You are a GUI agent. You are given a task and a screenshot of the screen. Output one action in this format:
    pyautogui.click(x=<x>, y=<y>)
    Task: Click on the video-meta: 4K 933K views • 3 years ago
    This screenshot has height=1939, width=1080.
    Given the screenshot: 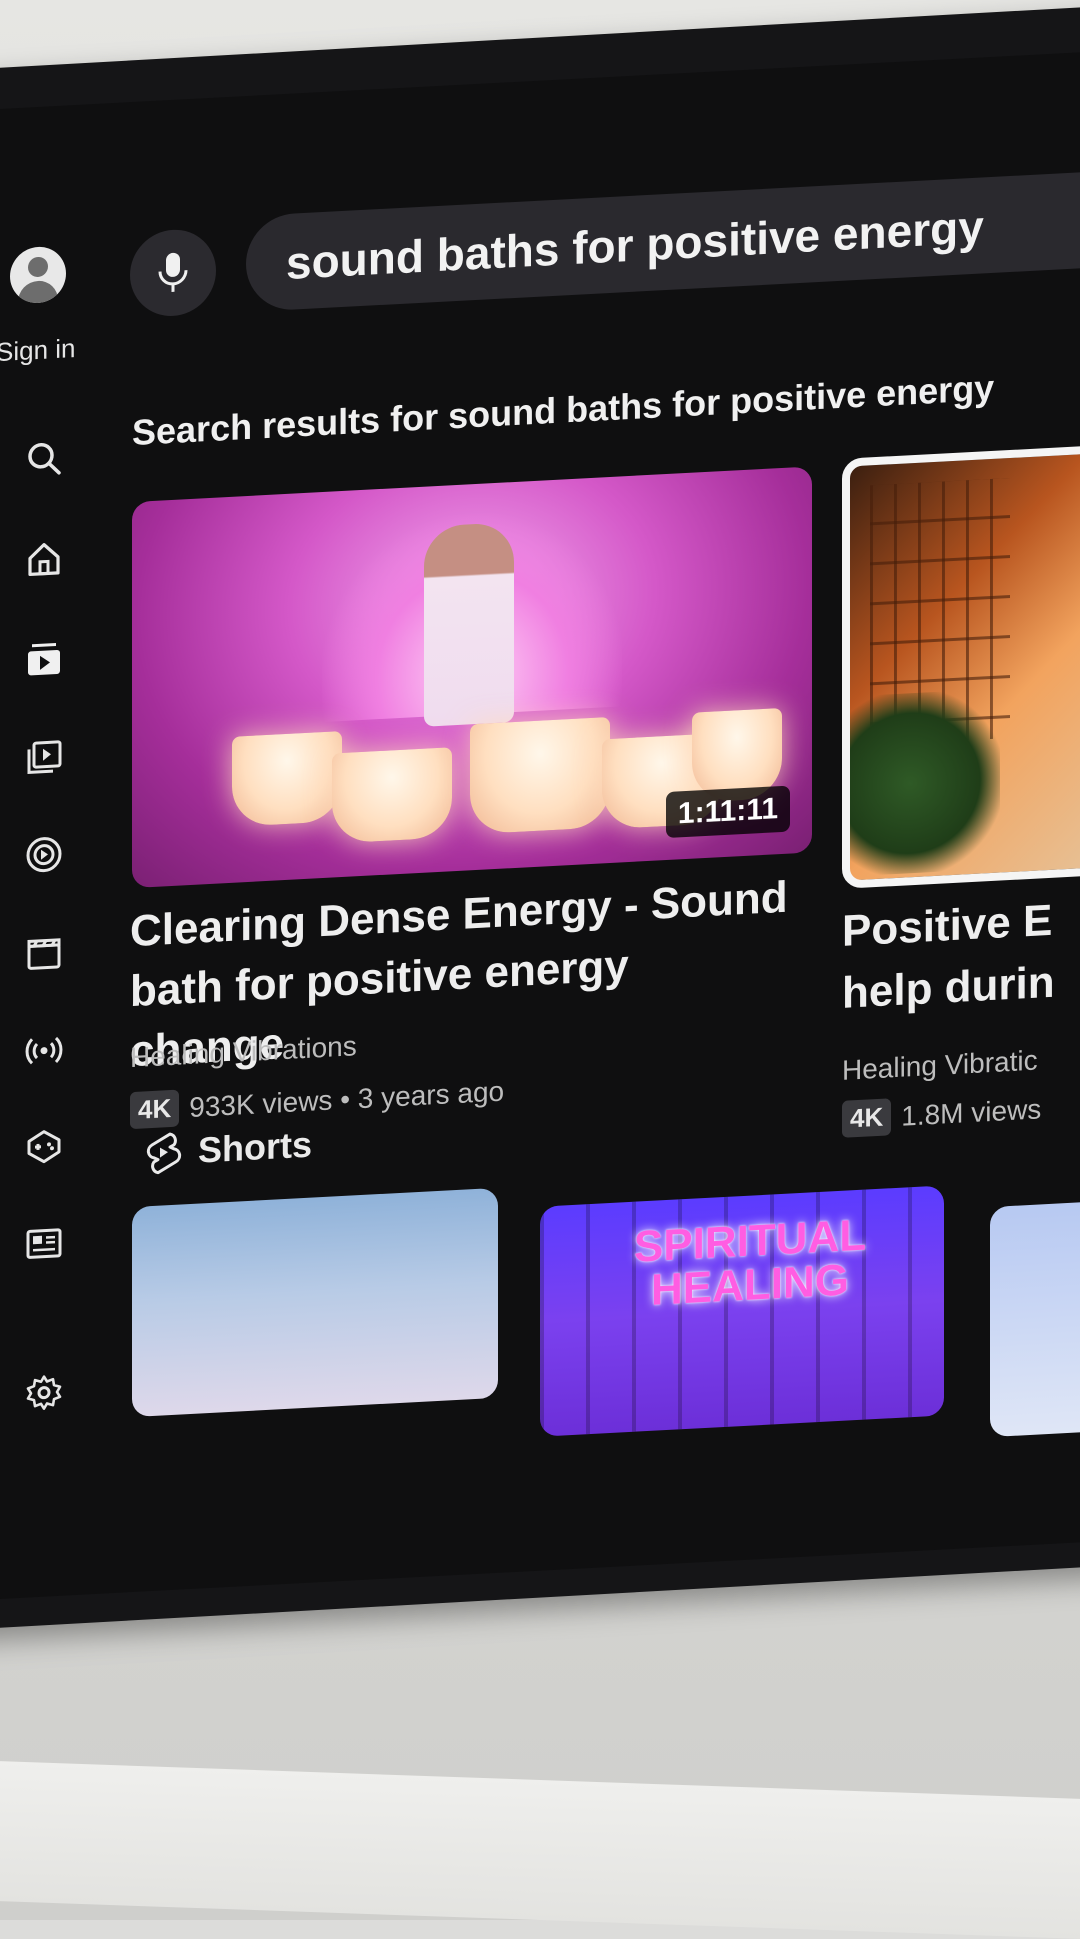 What is the action you would take?
    pyautogui.click(x=317, y=1101)
    